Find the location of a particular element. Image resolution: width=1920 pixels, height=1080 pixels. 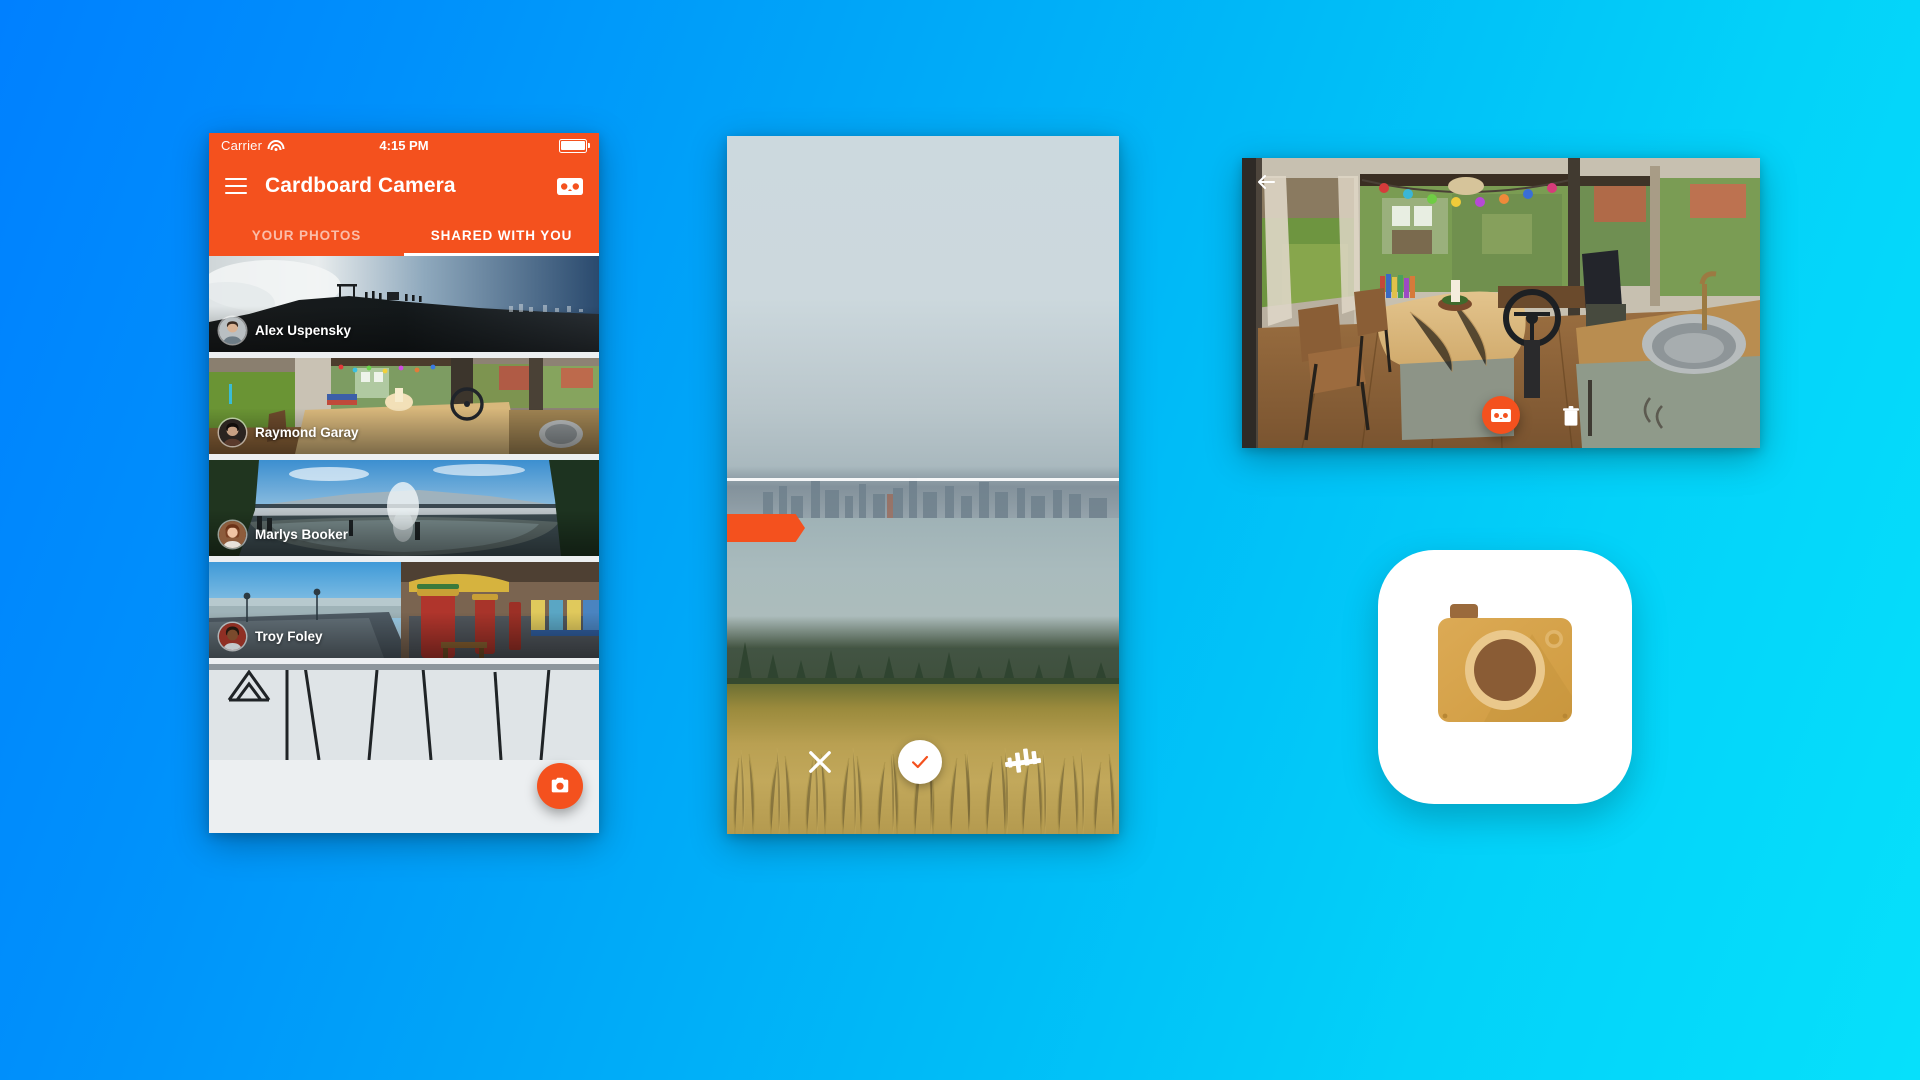

close-x-icon is located at coordinates (820, 762).